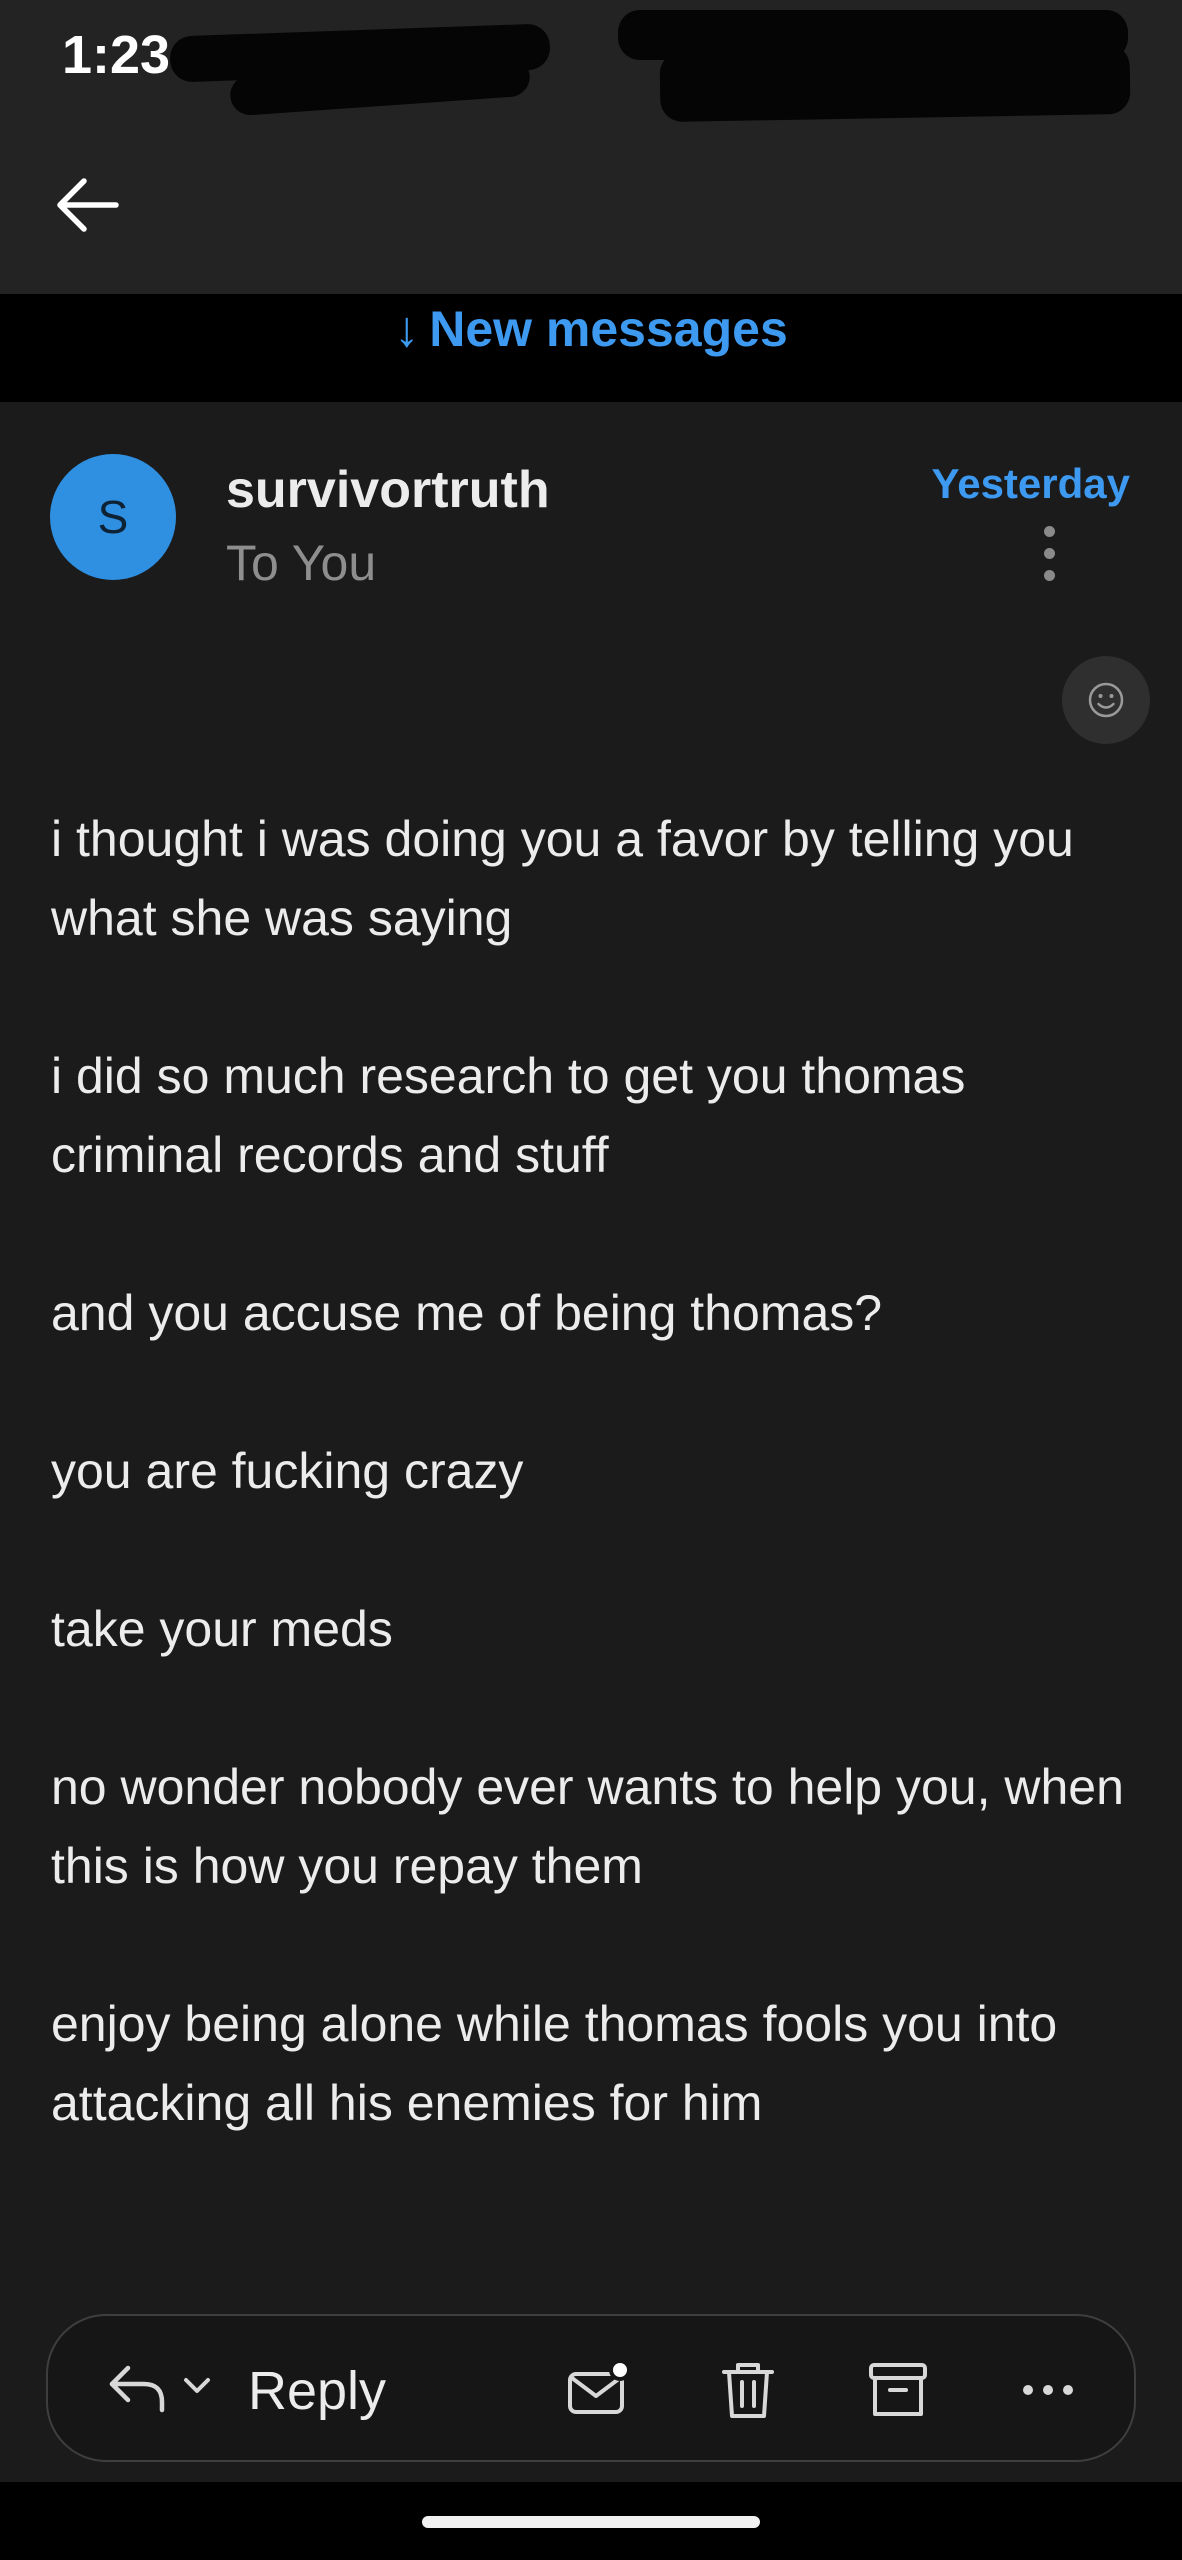 The width and height of the screenshot is (1182, 2560). I want to click on reply-icon, so click(138, 2388).